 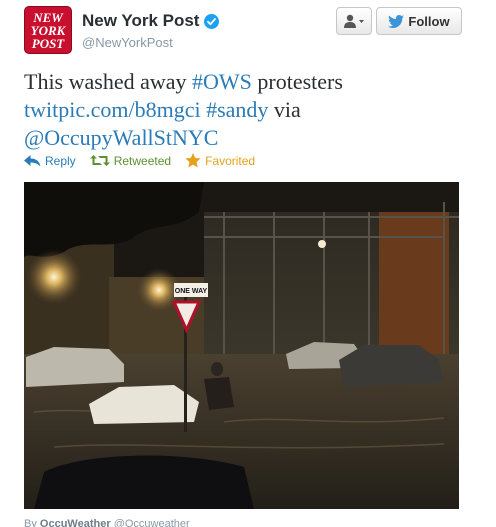 I want to click on verified-badge-icon, so click(x=212, y=21).